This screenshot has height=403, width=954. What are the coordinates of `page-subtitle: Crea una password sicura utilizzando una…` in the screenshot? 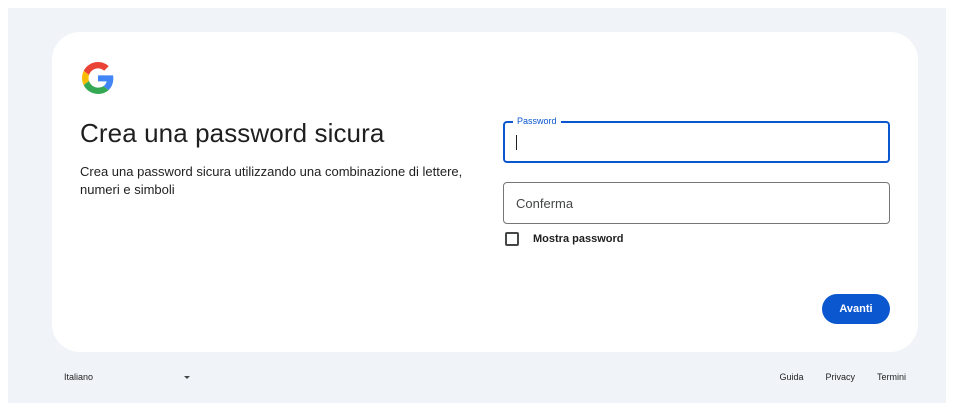 It's located at (271, 180).